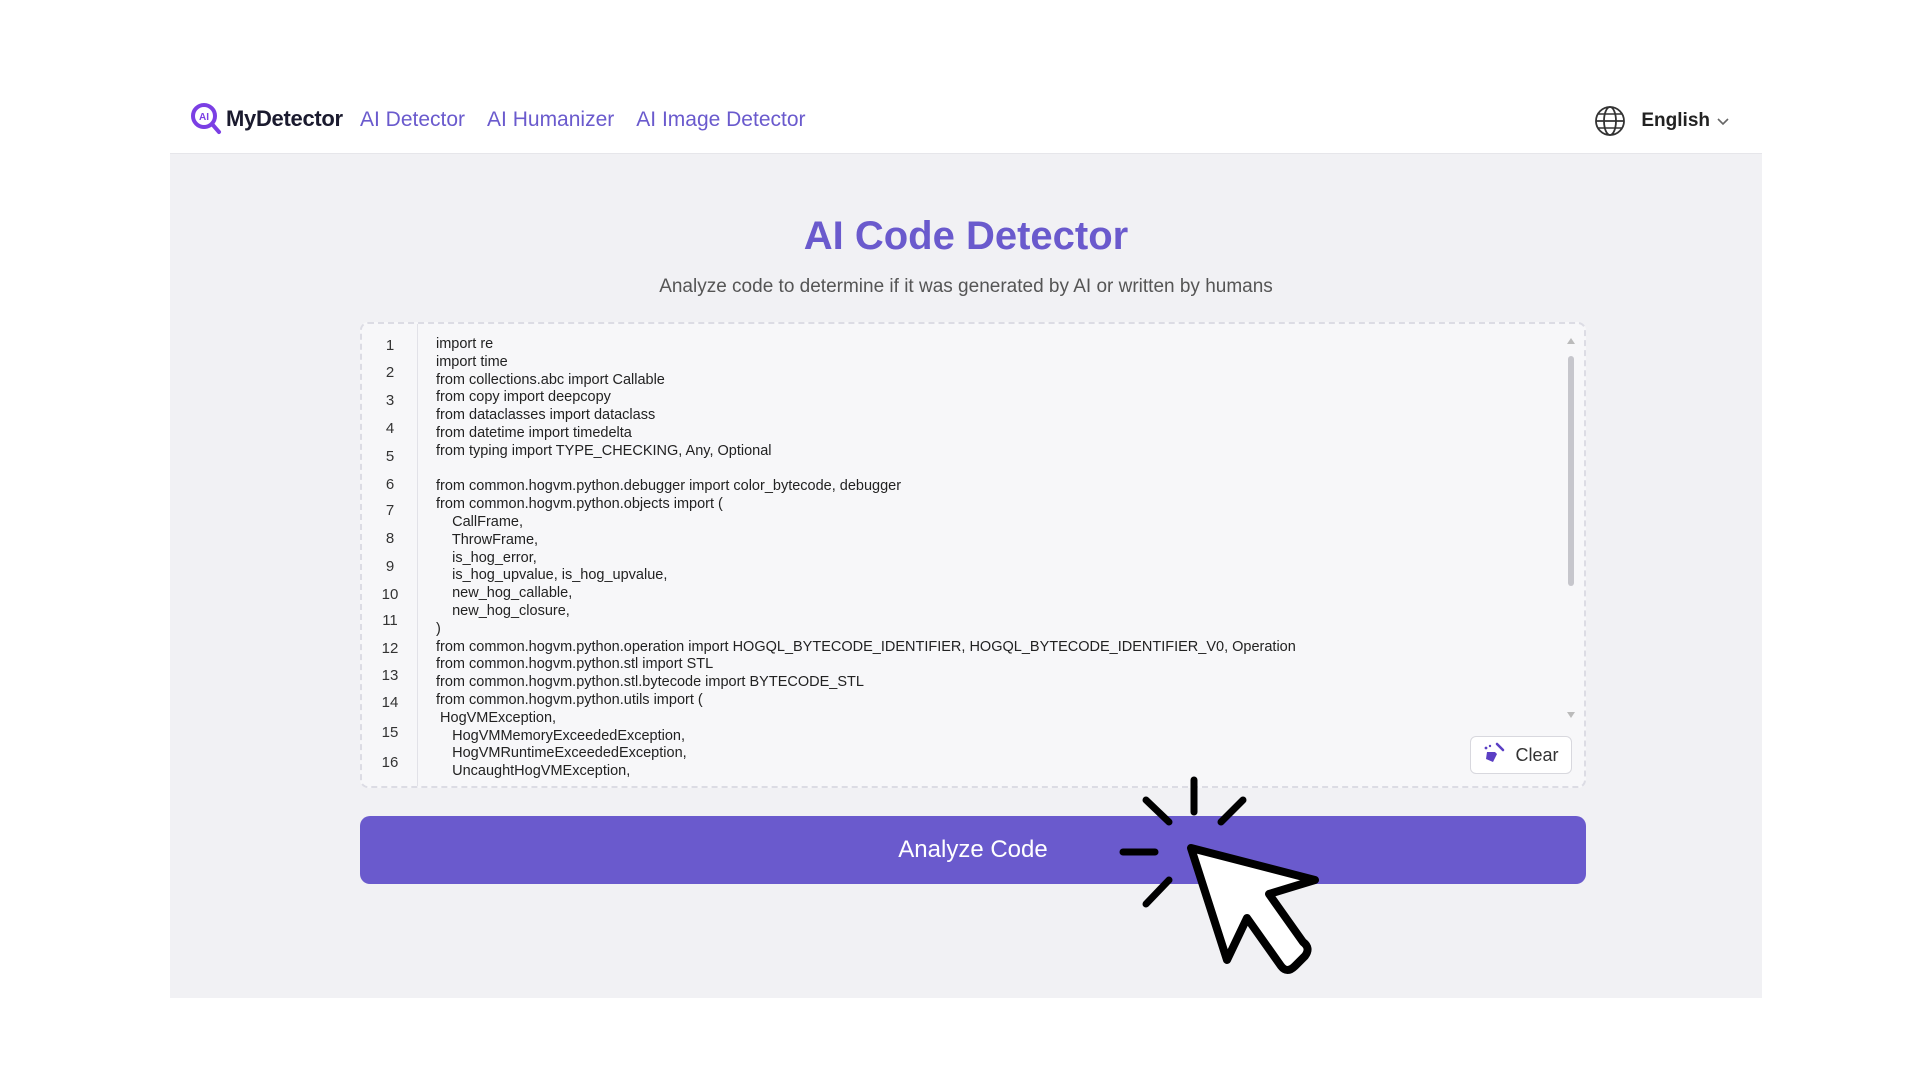 The height and width of the screenshot is (1080, 1920). What do you see at coordinates (390, 620) in the screenshot?
I see `line-number: 11` at bounding box center [390, 620].